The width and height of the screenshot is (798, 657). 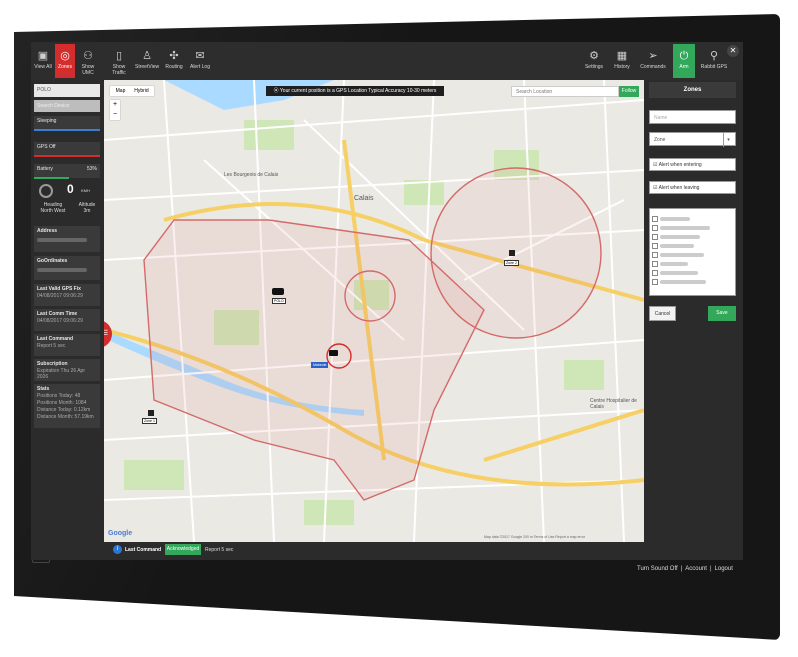 I want to click on envelope-icon: ✉, so click(x=200, y=56).